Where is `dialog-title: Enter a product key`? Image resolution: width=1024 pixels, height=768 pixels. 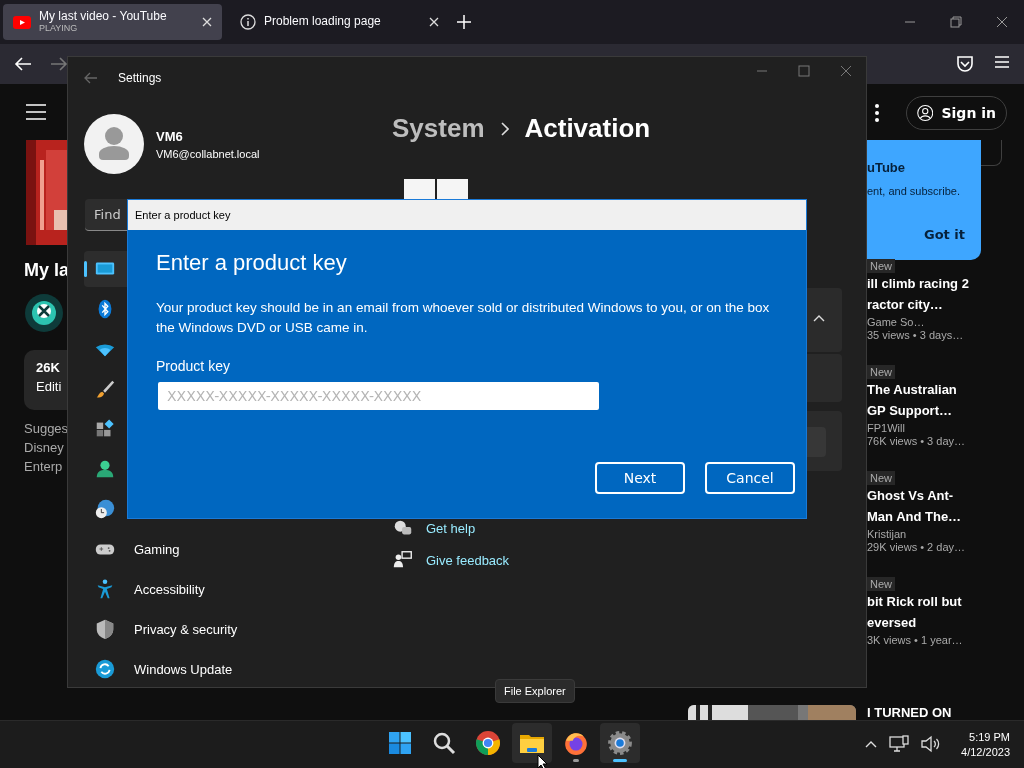
dialog-title: Enter a product key is located at coordinates (467, 215).